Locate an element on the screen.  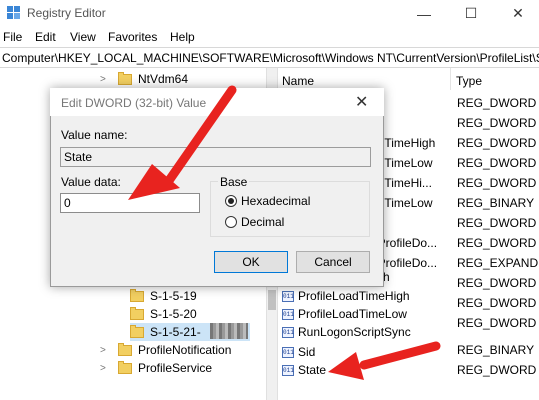
scrollbar-thumb is located at coordinates (272, 300).